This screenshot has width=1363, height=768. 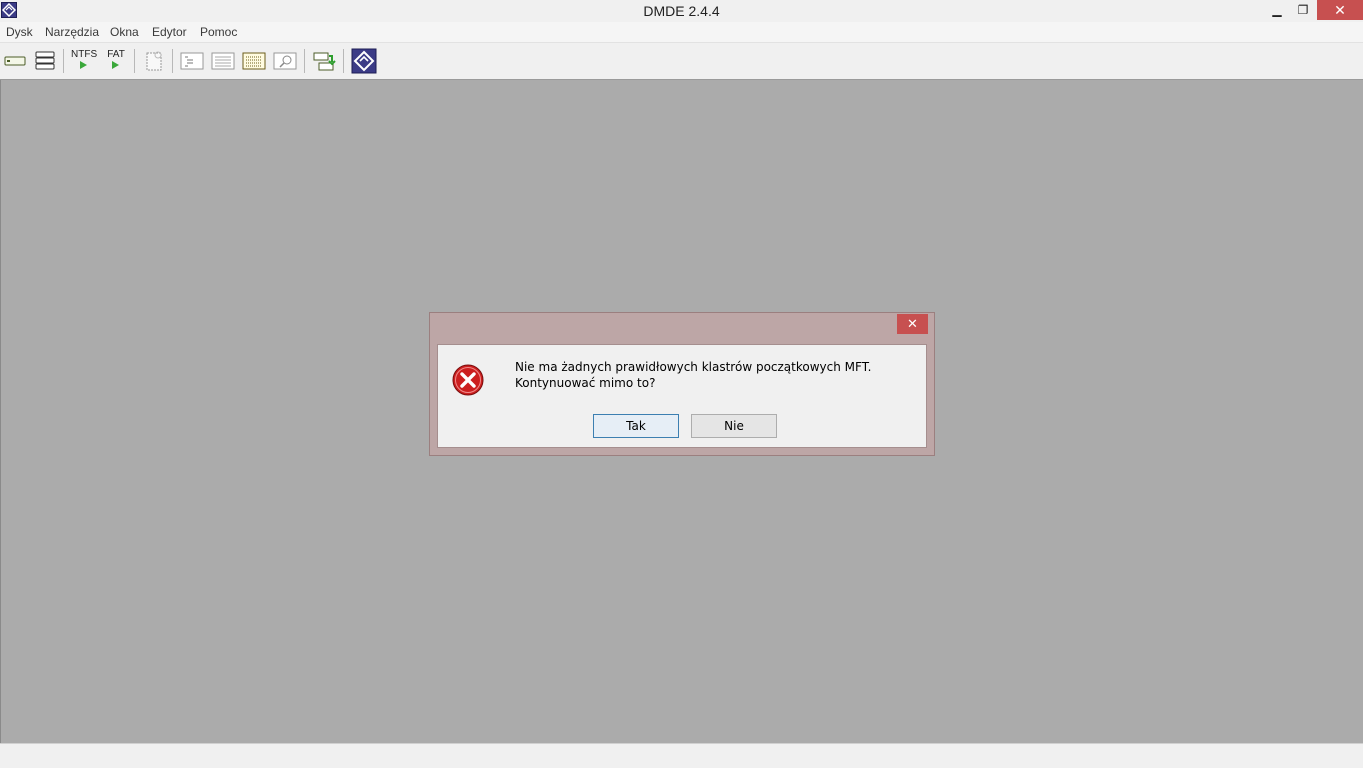 I want to click on hex-view-icon, so click(x=254, y=61).